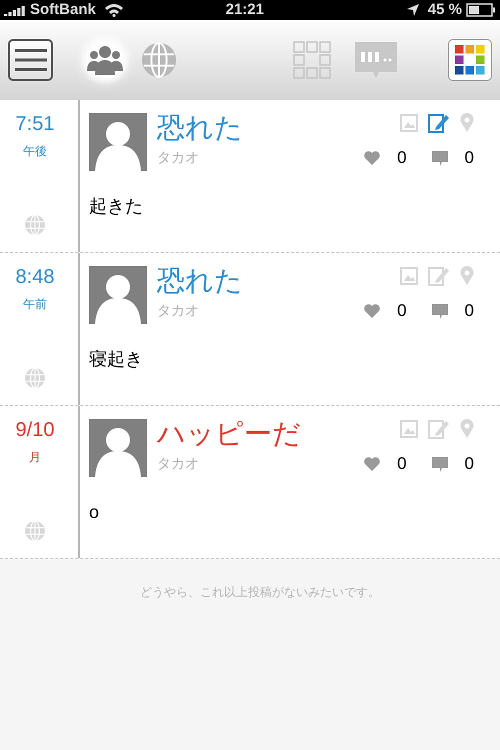 The width and height of the screenshot is (500, 750). I want to click on people-icon, so click(105, 60).